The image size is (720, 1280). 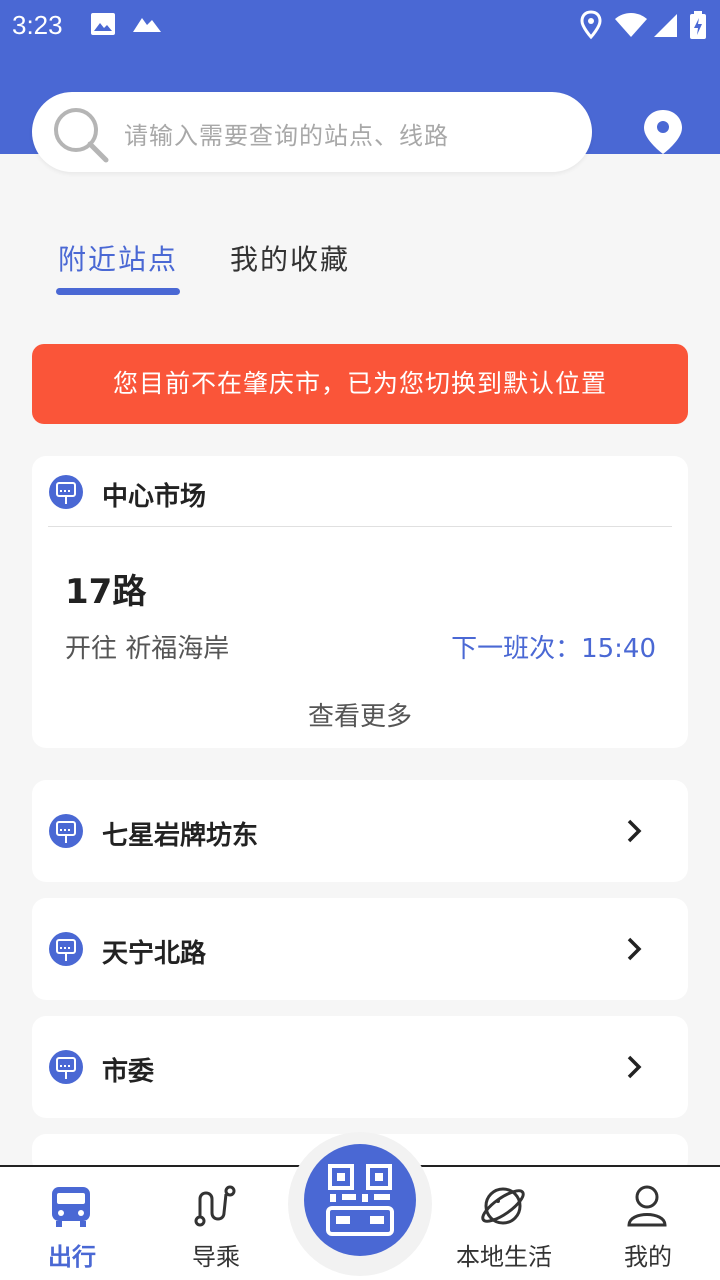 I want to click on battery-icon, so click(x=698, y=25).